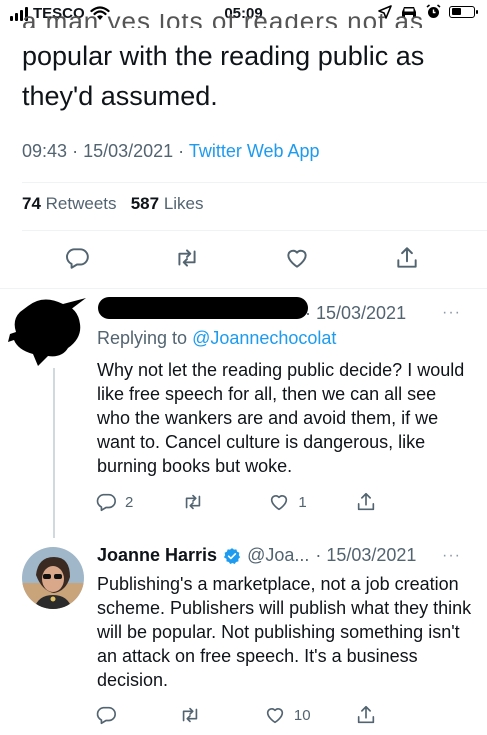 The width and height of the screenshot is (487, 735). I want to click on reply1-like-button: 1, so click(288, 502).